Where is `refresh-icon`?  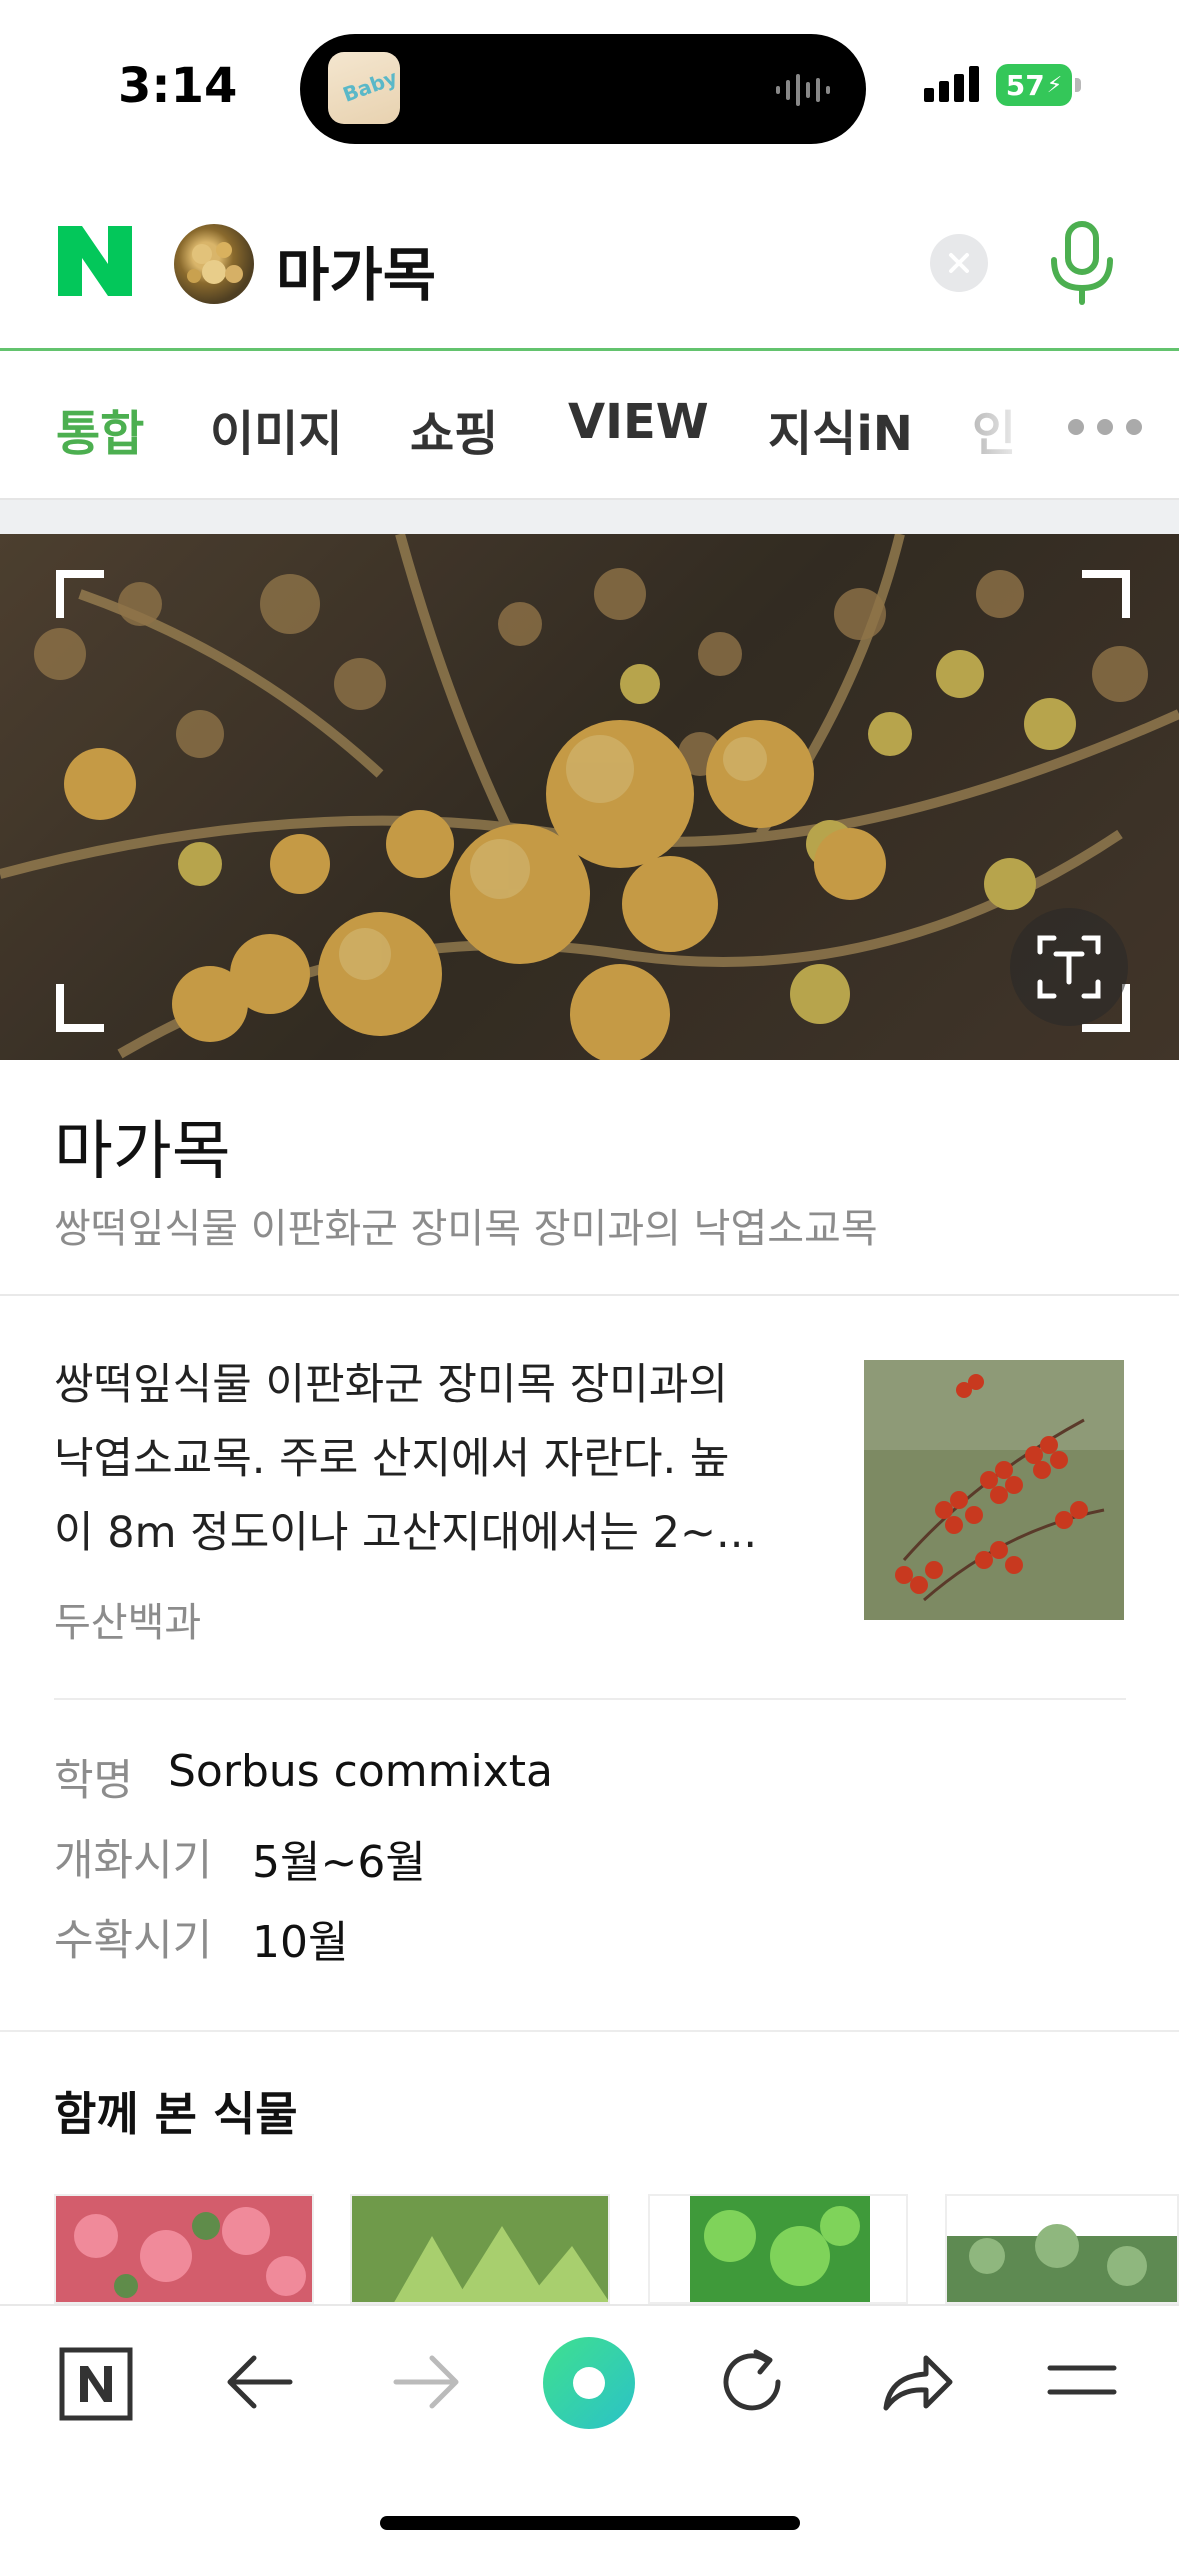 refresh-icon is located at coordinates (752, 2382).